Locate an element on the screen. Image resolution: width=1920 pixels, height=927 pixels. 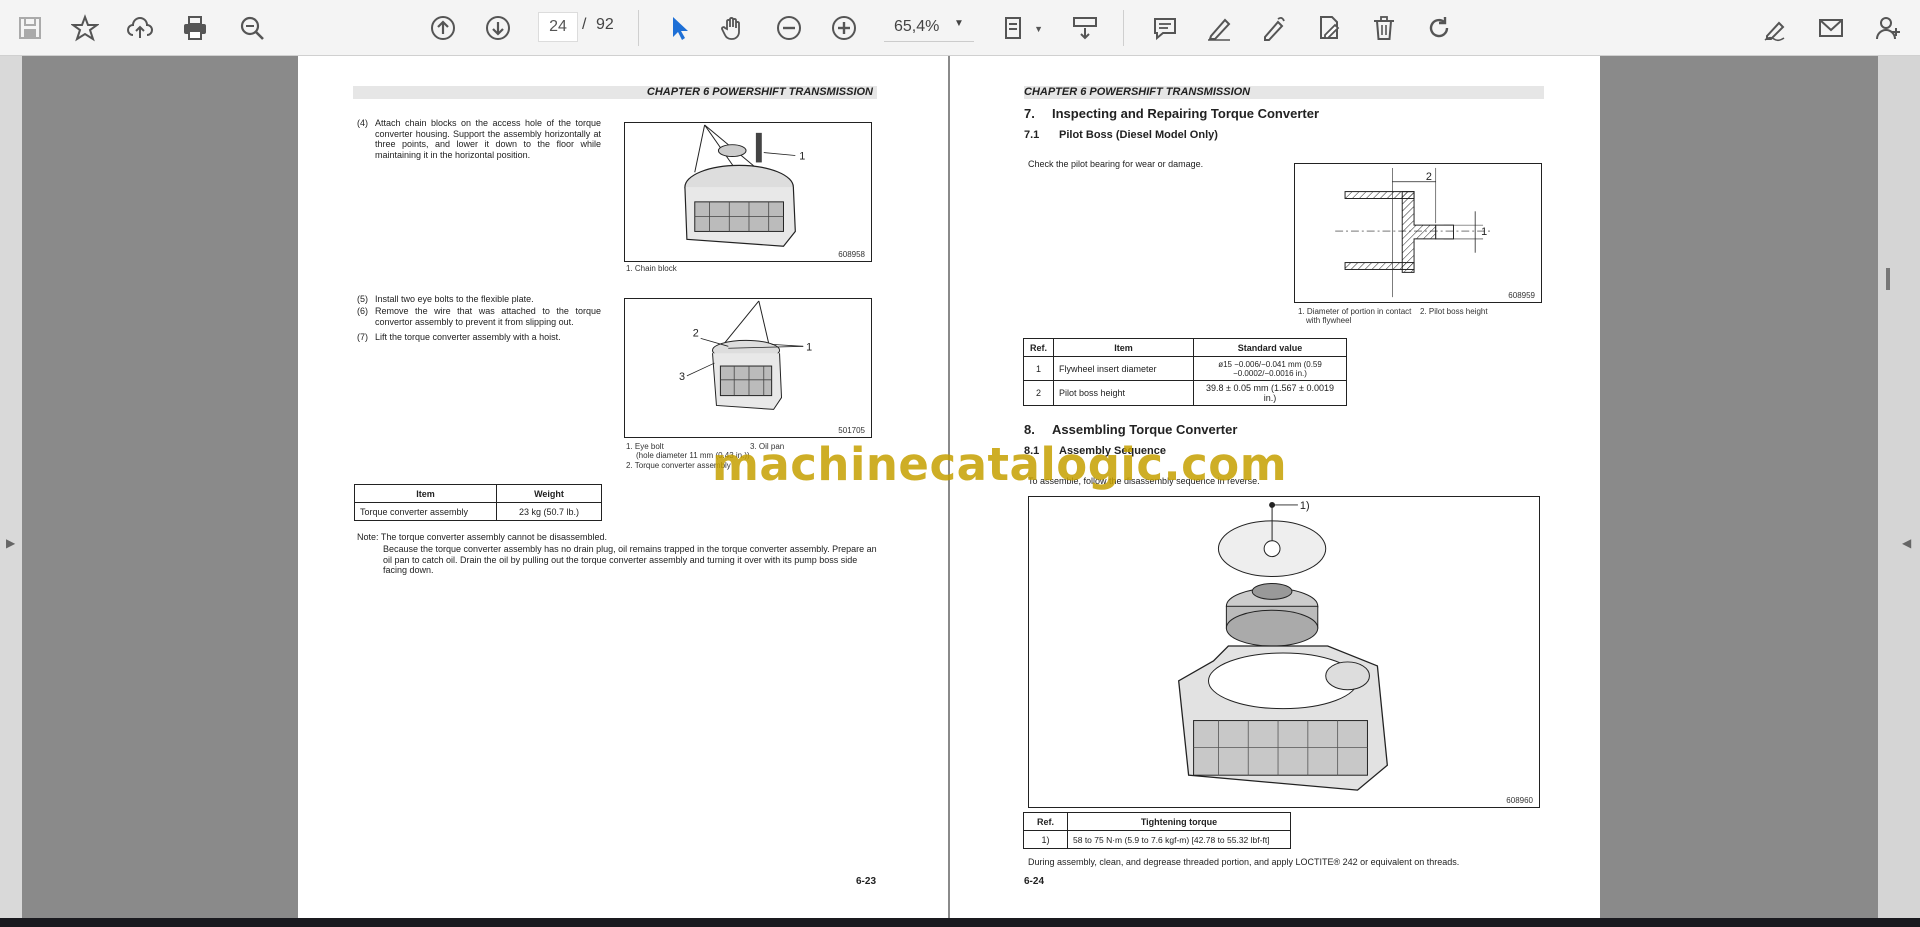
figure-id: 501705 is located at coordinates (851, 430).